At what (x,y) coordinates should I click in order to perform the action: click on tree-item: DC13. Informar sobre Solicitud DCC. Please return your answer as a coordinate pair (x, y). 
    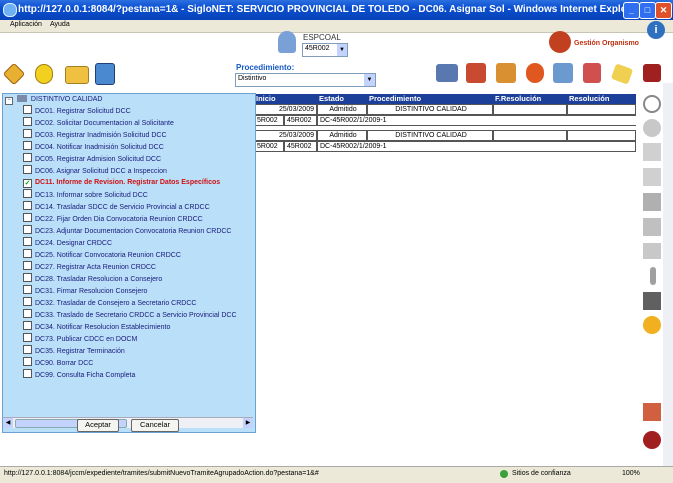
    Looking at the image, I should click on (85, 194).